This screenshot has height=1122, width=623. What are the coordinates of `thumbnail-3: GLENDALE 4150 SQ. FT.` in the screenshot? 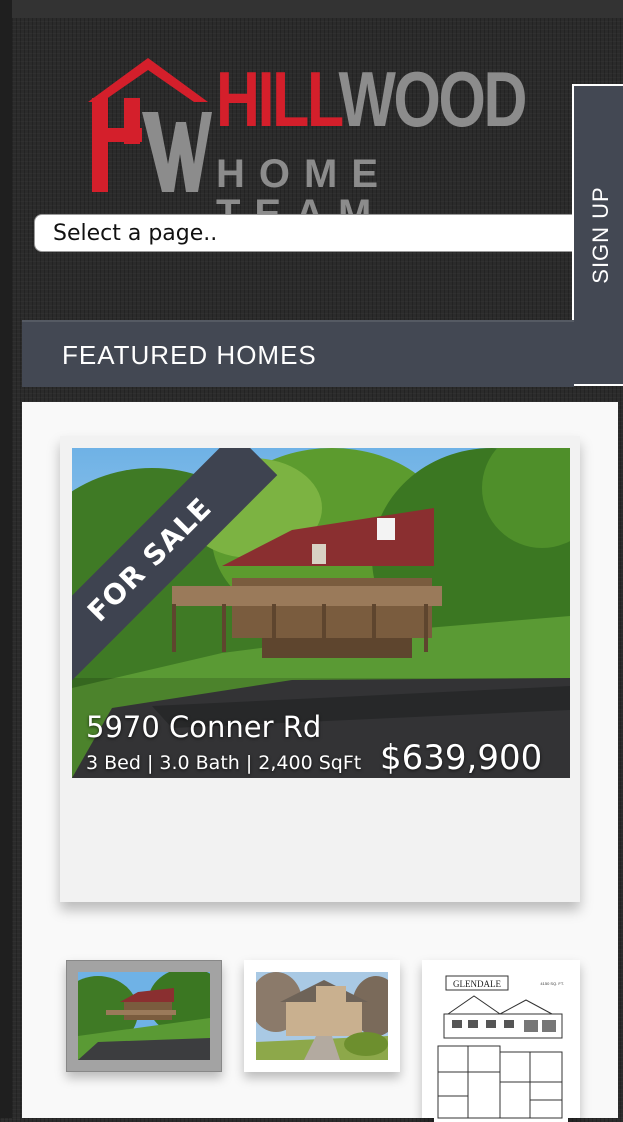 It's located at (501, 1041).